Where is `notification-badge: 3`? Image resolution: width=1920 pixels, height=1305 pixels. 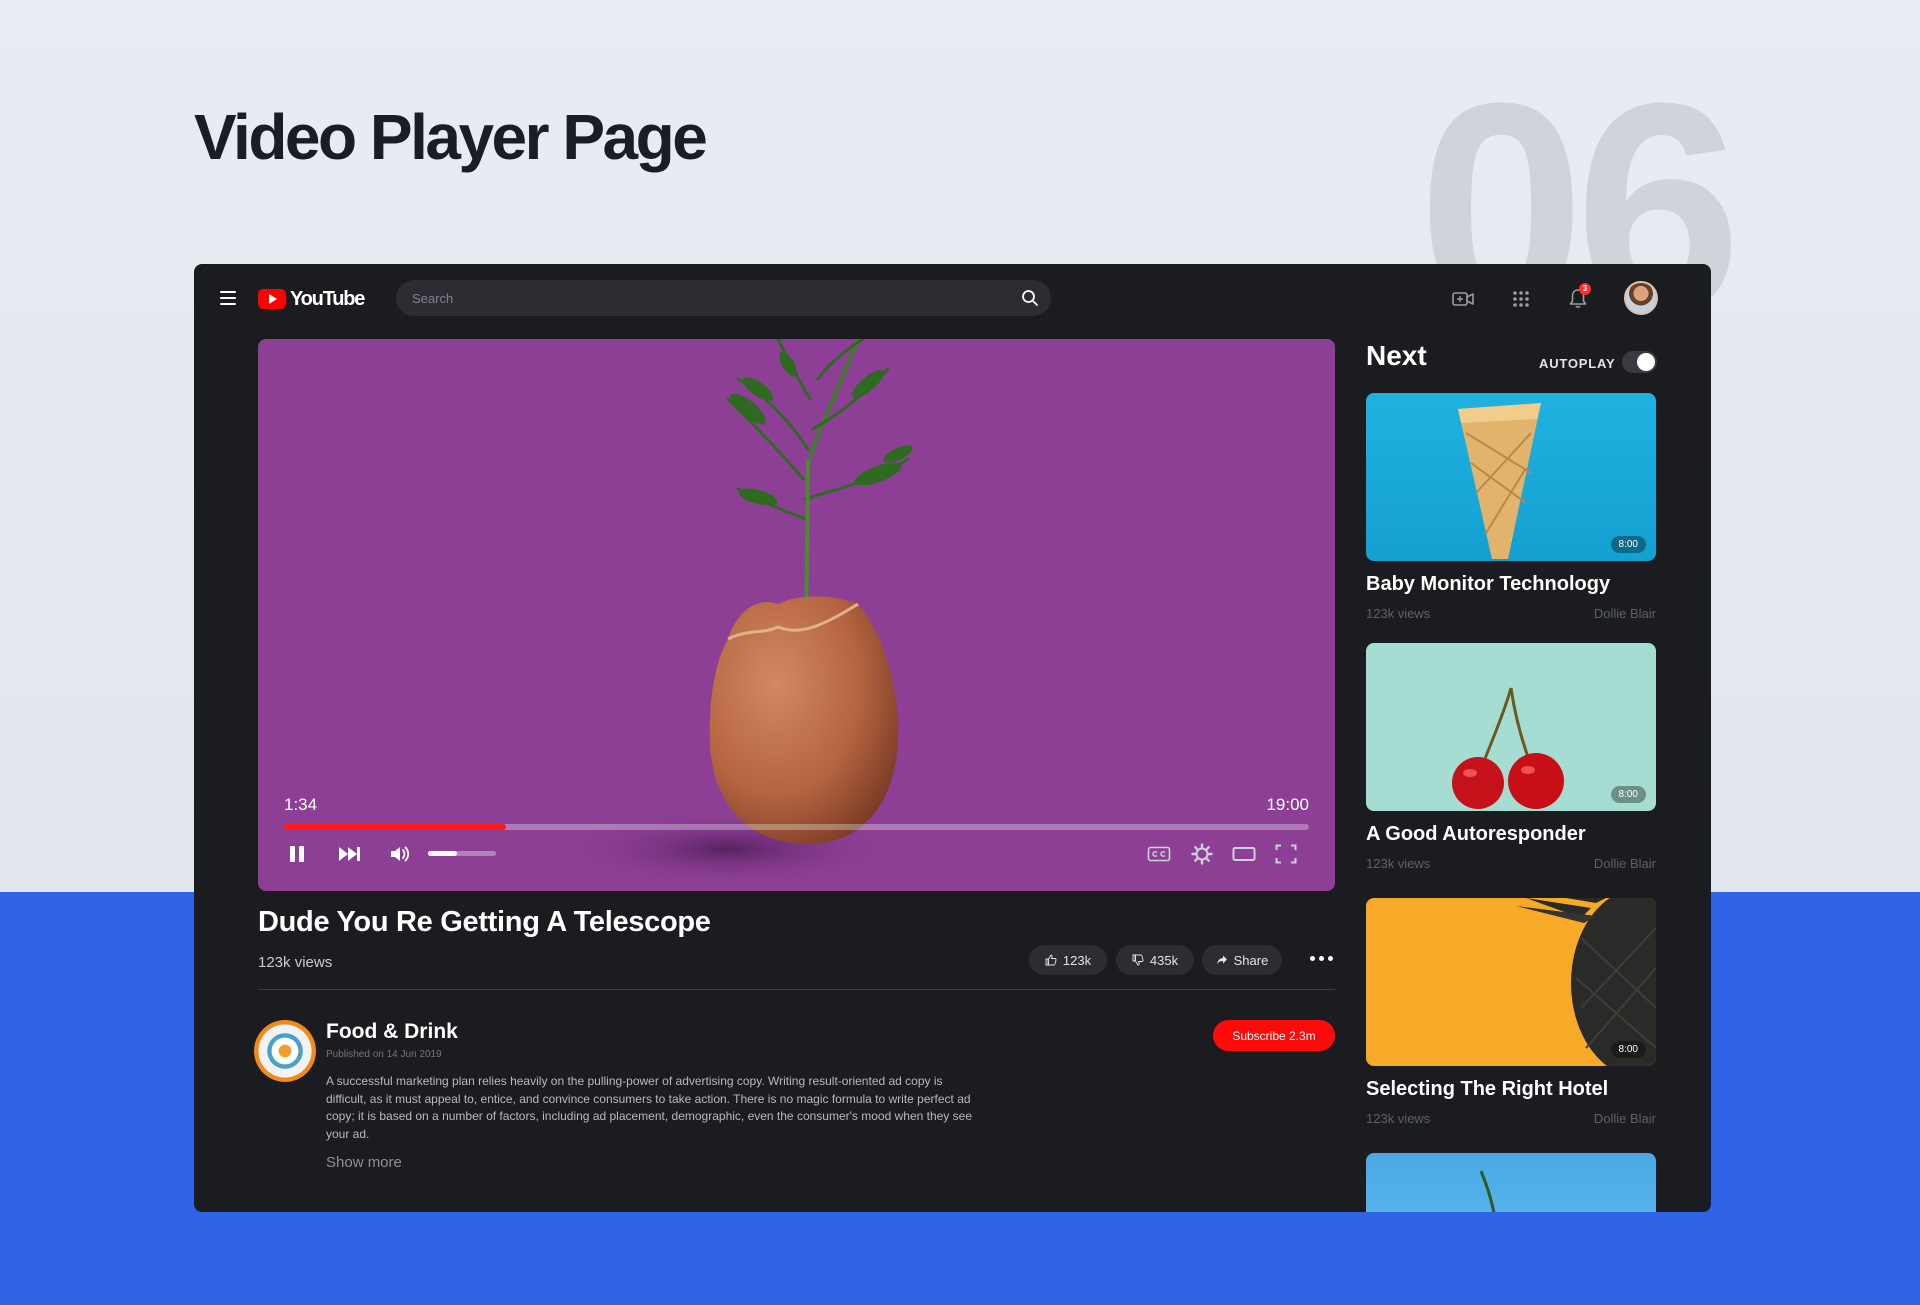 notification-badge: 3 is located at coordinates (1585, 289).